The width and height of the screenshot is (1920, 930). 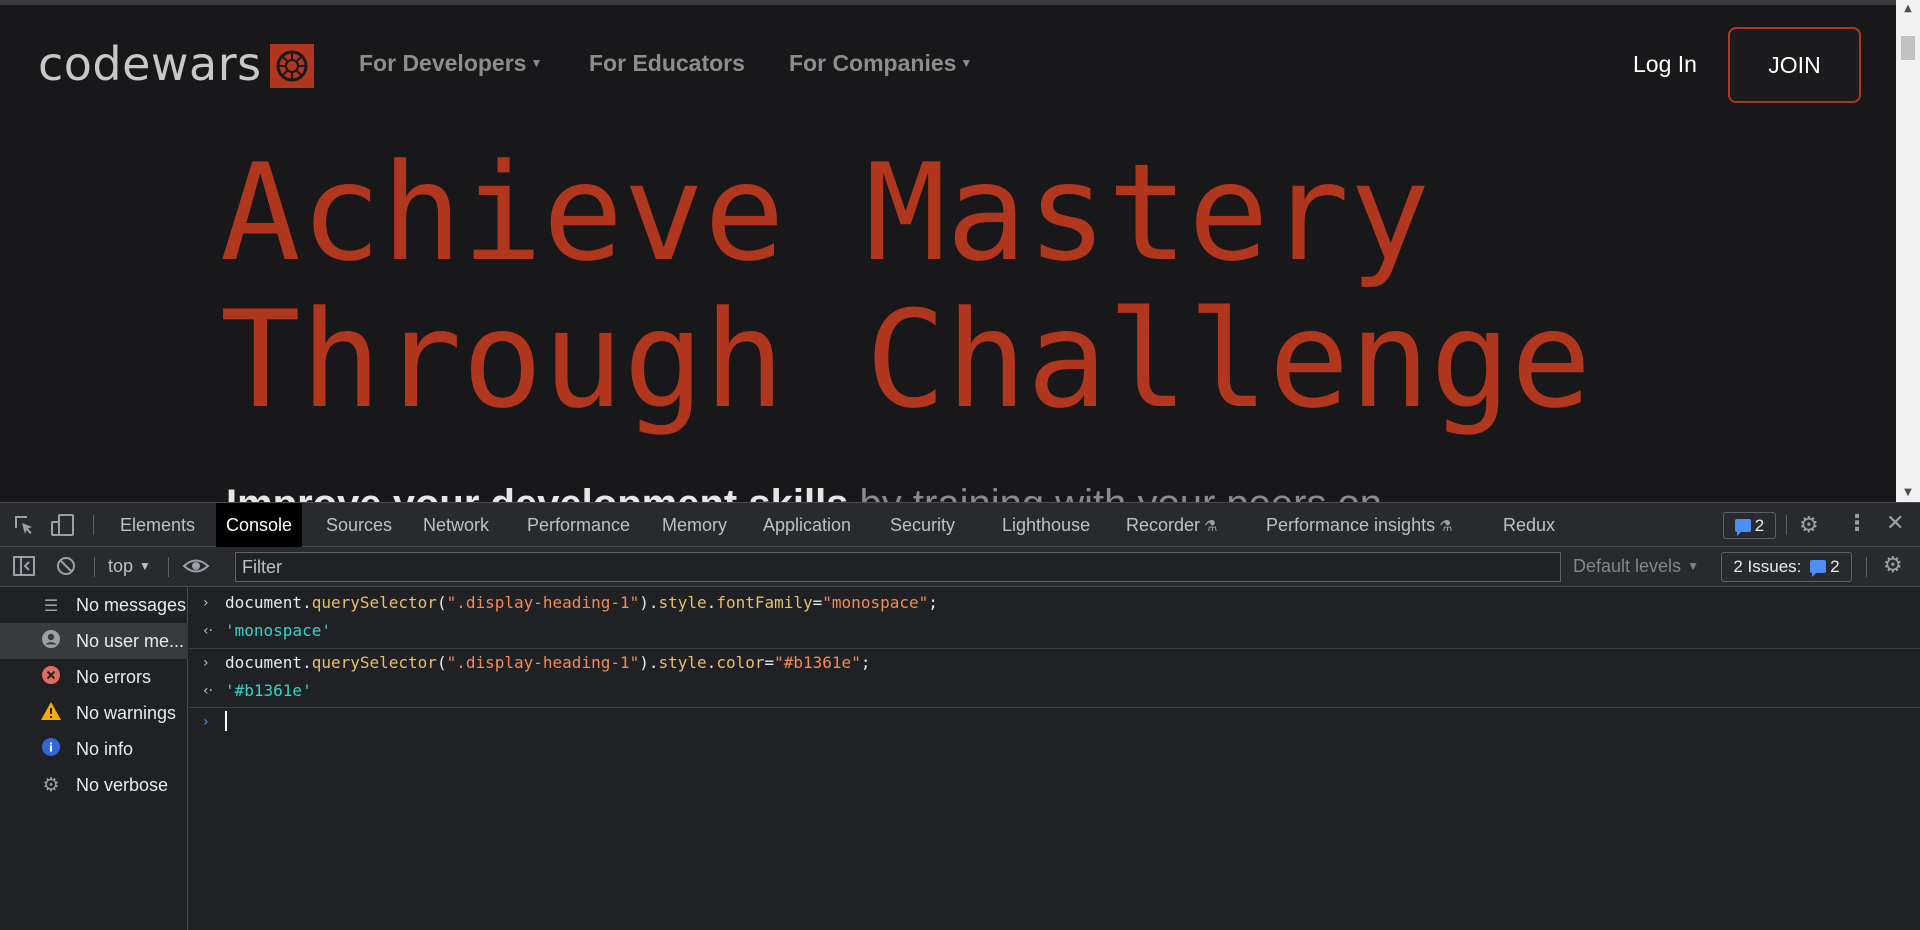 I want to click on live-expression-eye-icon, so click(x=196, y=568).